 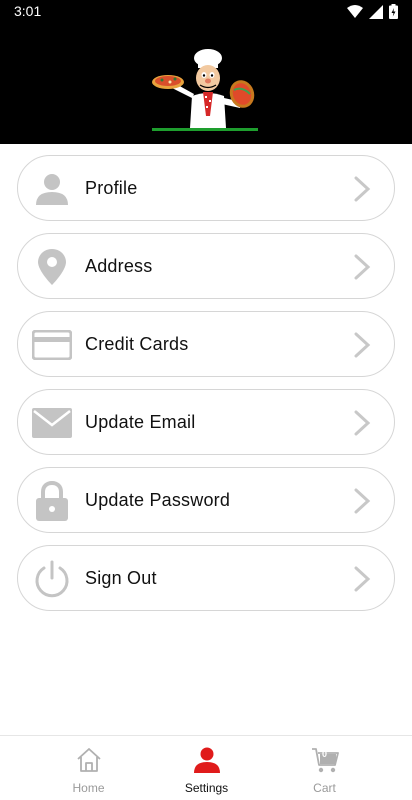 What do you see at coordinates (324, 788) in the screenshot?
I see `tab-cart-label: Cart` at bounding box center [324, 788].